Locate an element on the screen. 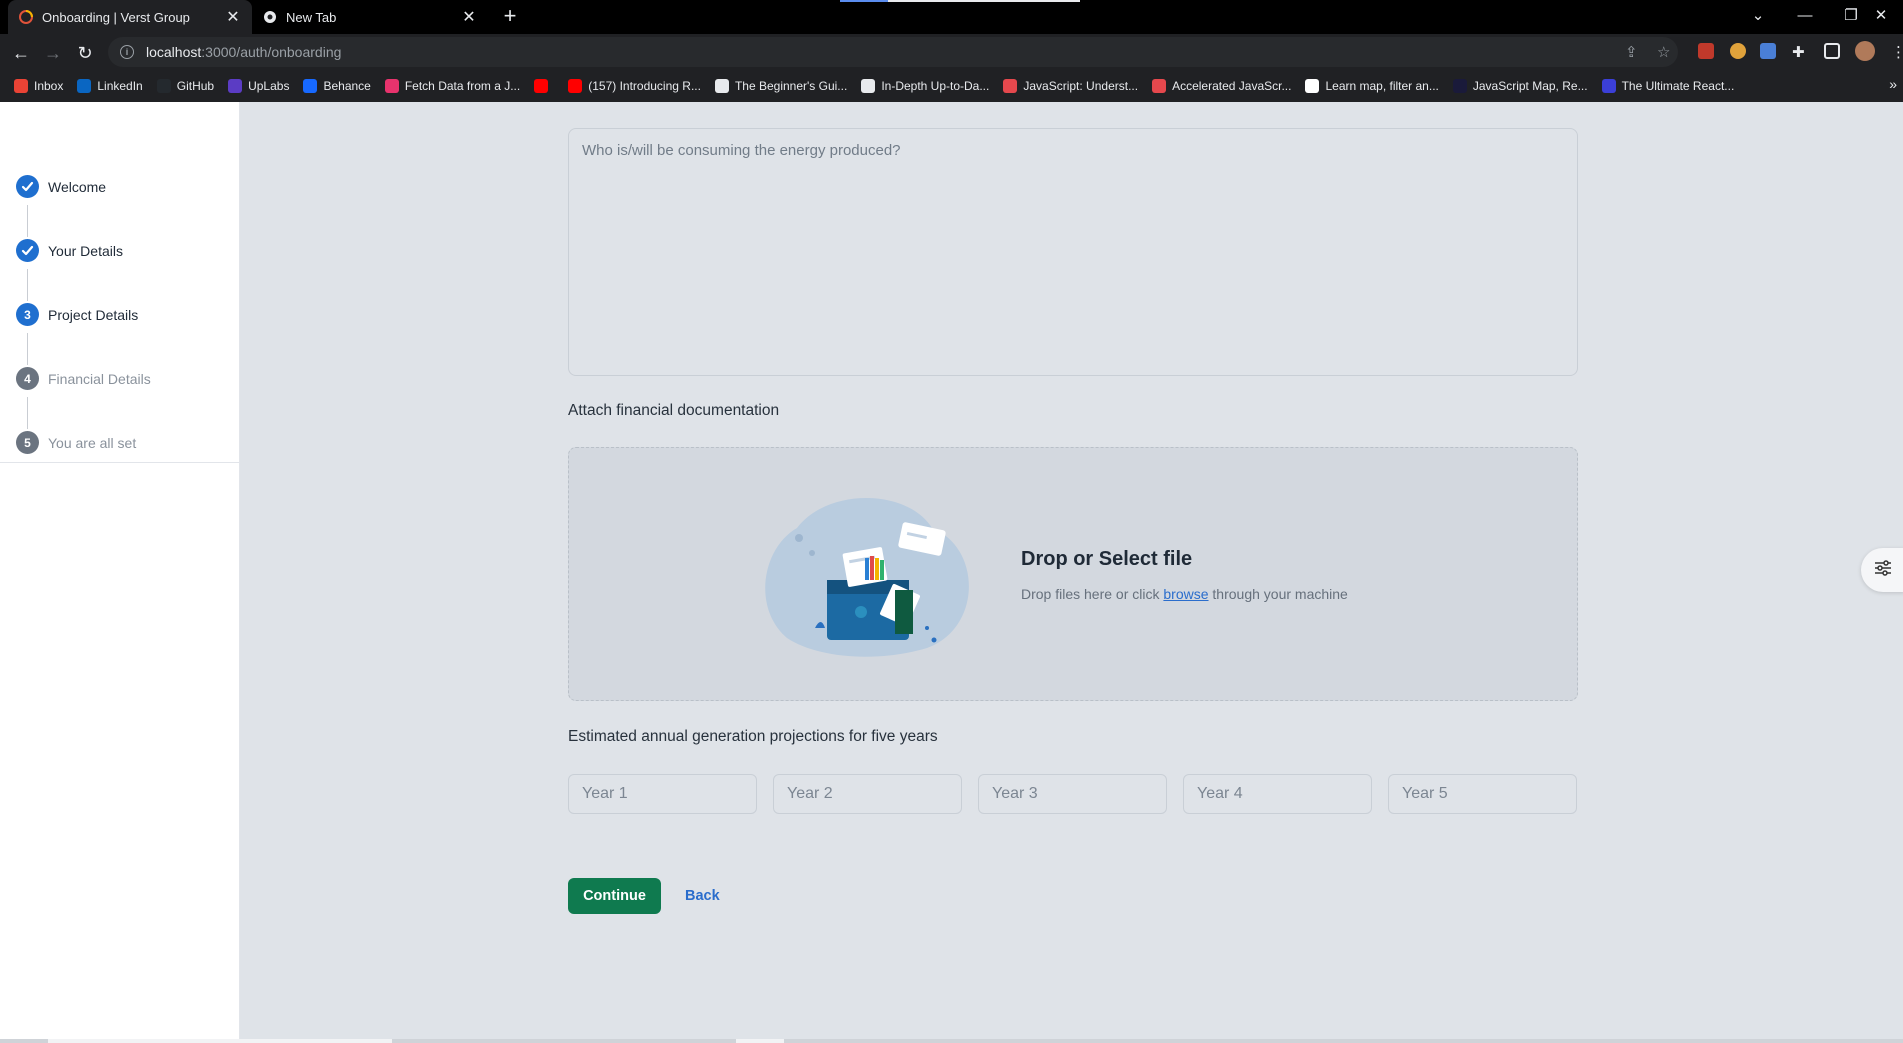 The height and width of the screenshot is (1043, 1903). energy-consumer-textarea is located at coordinates (1073, 252).